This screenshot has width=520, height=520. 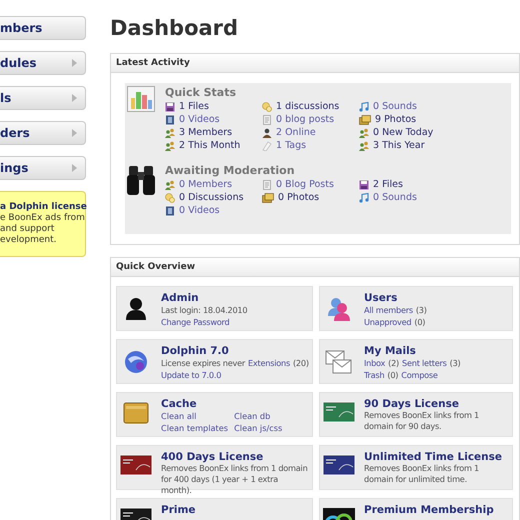 What do you see at coordinates (204, 197) in the screenshot?
I see `stat-link: 0 Discussions` at bounding box center [204, 197].